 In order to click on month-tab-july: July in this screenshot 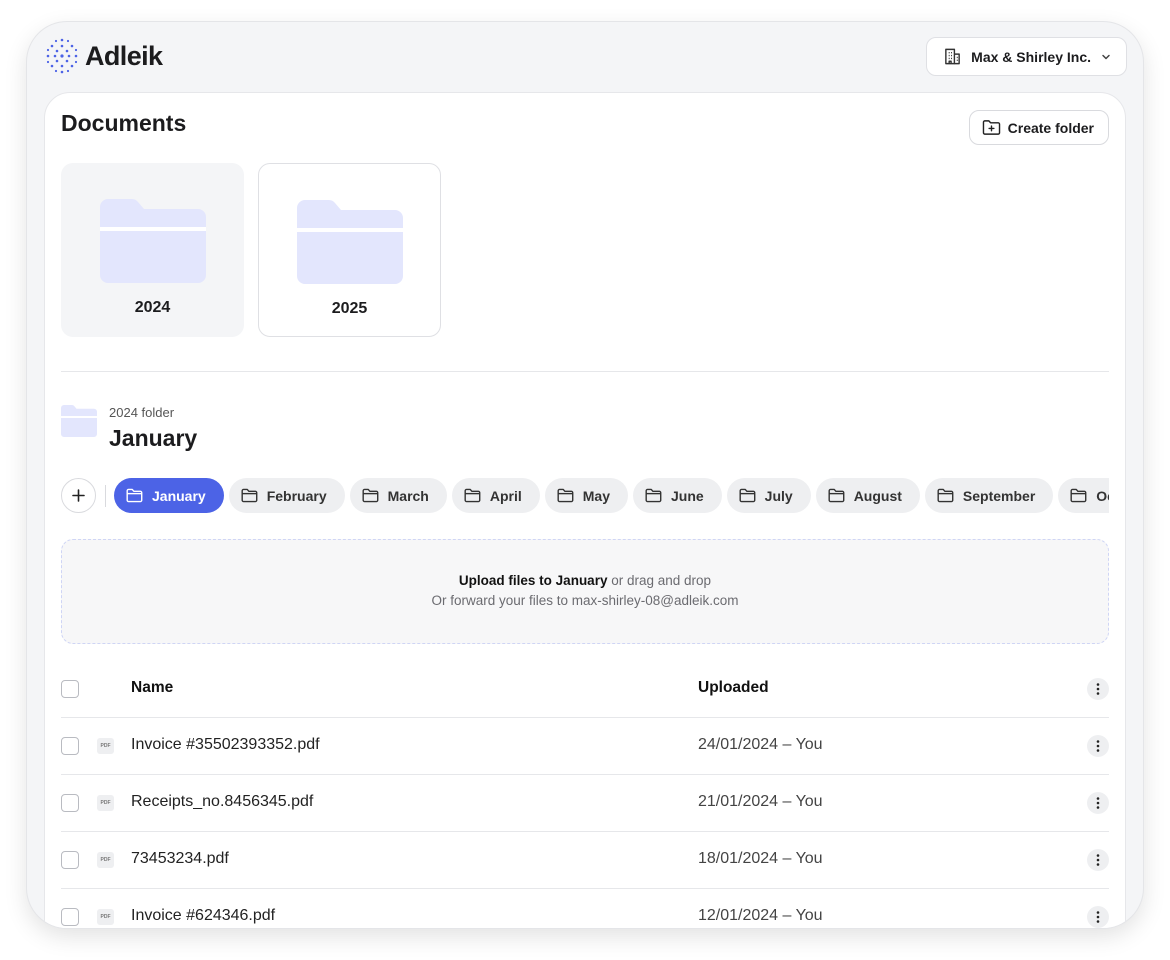, I will do `click(768, 495)`.